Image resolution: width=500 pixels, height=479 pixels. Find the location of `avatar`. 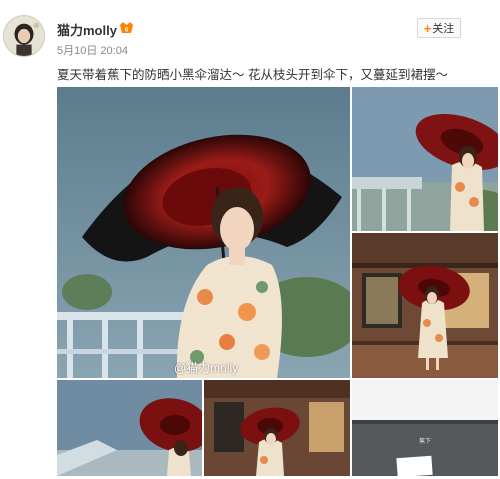

avatar is located at coordinates (24, 36).